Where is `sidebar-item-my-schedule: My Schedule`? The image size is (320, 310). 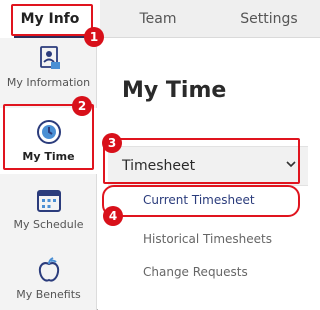 sidebar-item-my-schedule: My Schedule is located at coordinates (48, 216).